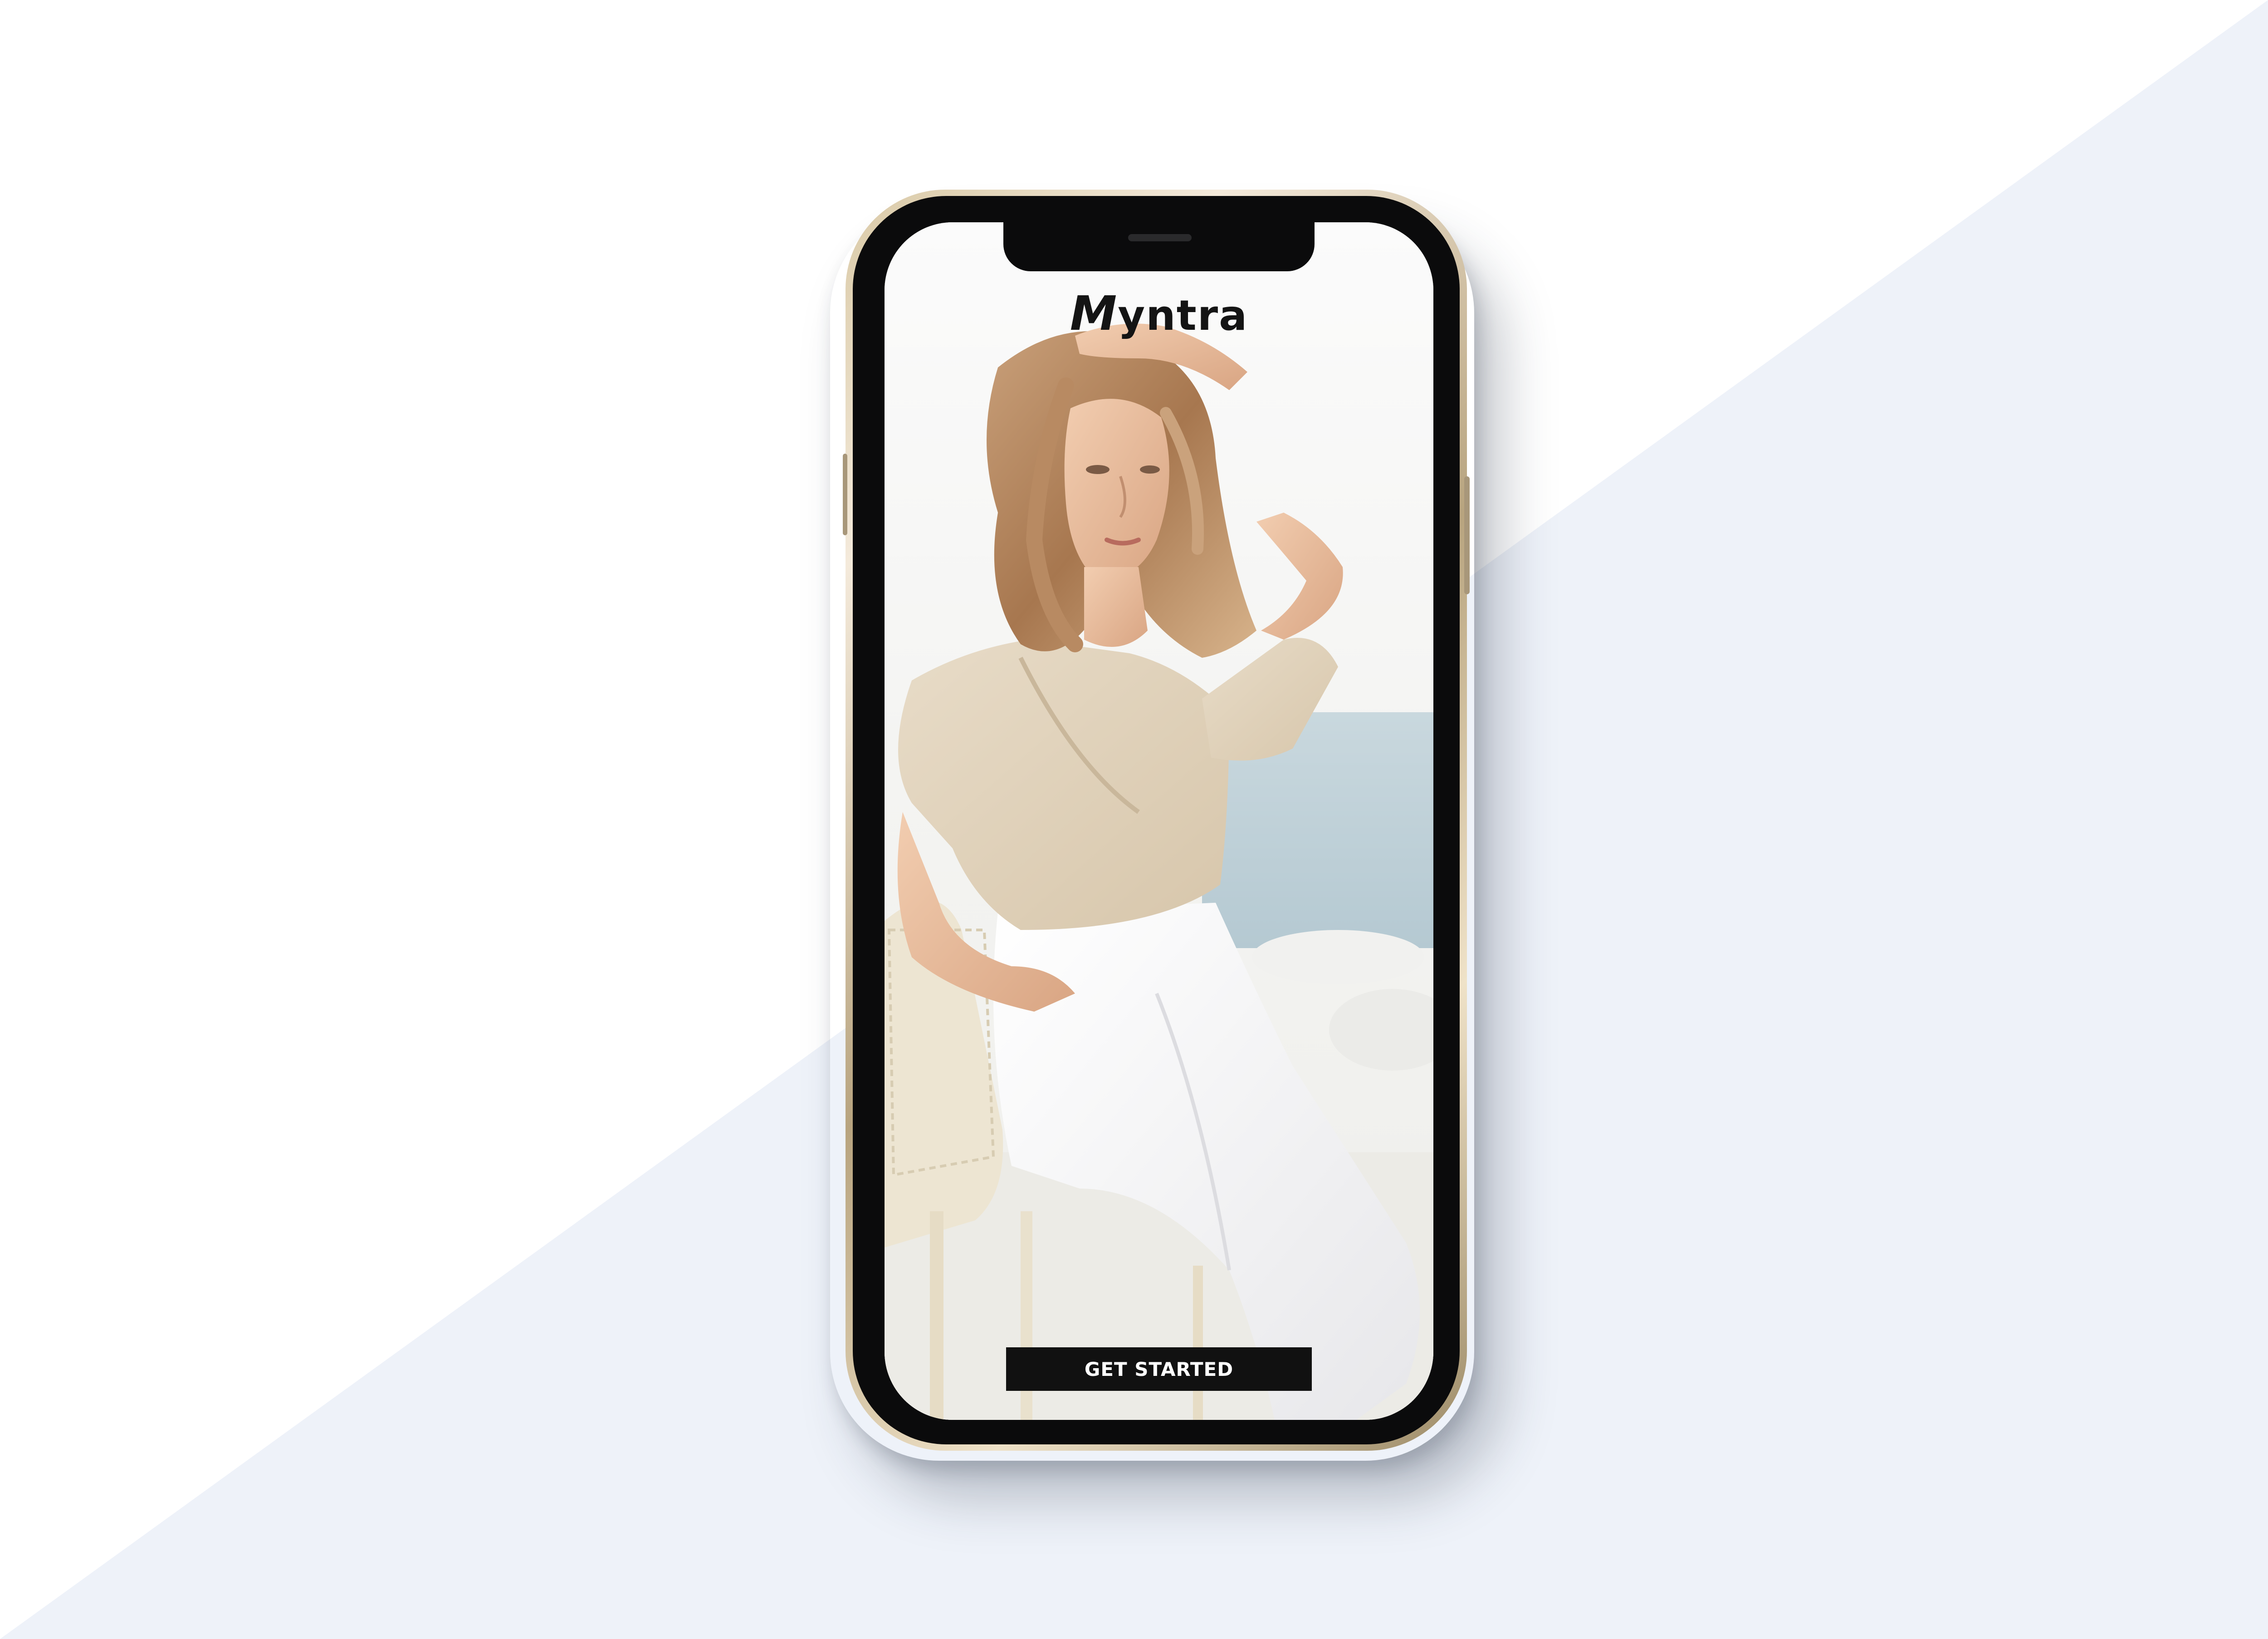 The width and height of the screenshot is (2268, 1639). Describe the element at coordinates (1159, 247) in the screenshot. I see `phone-notch` at that location.